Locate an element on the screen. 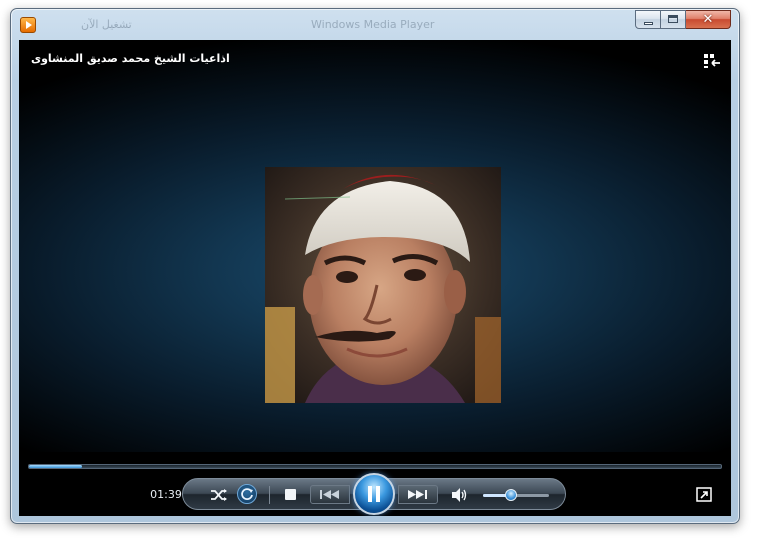  repeat-button is located at coordinates (247, 494).